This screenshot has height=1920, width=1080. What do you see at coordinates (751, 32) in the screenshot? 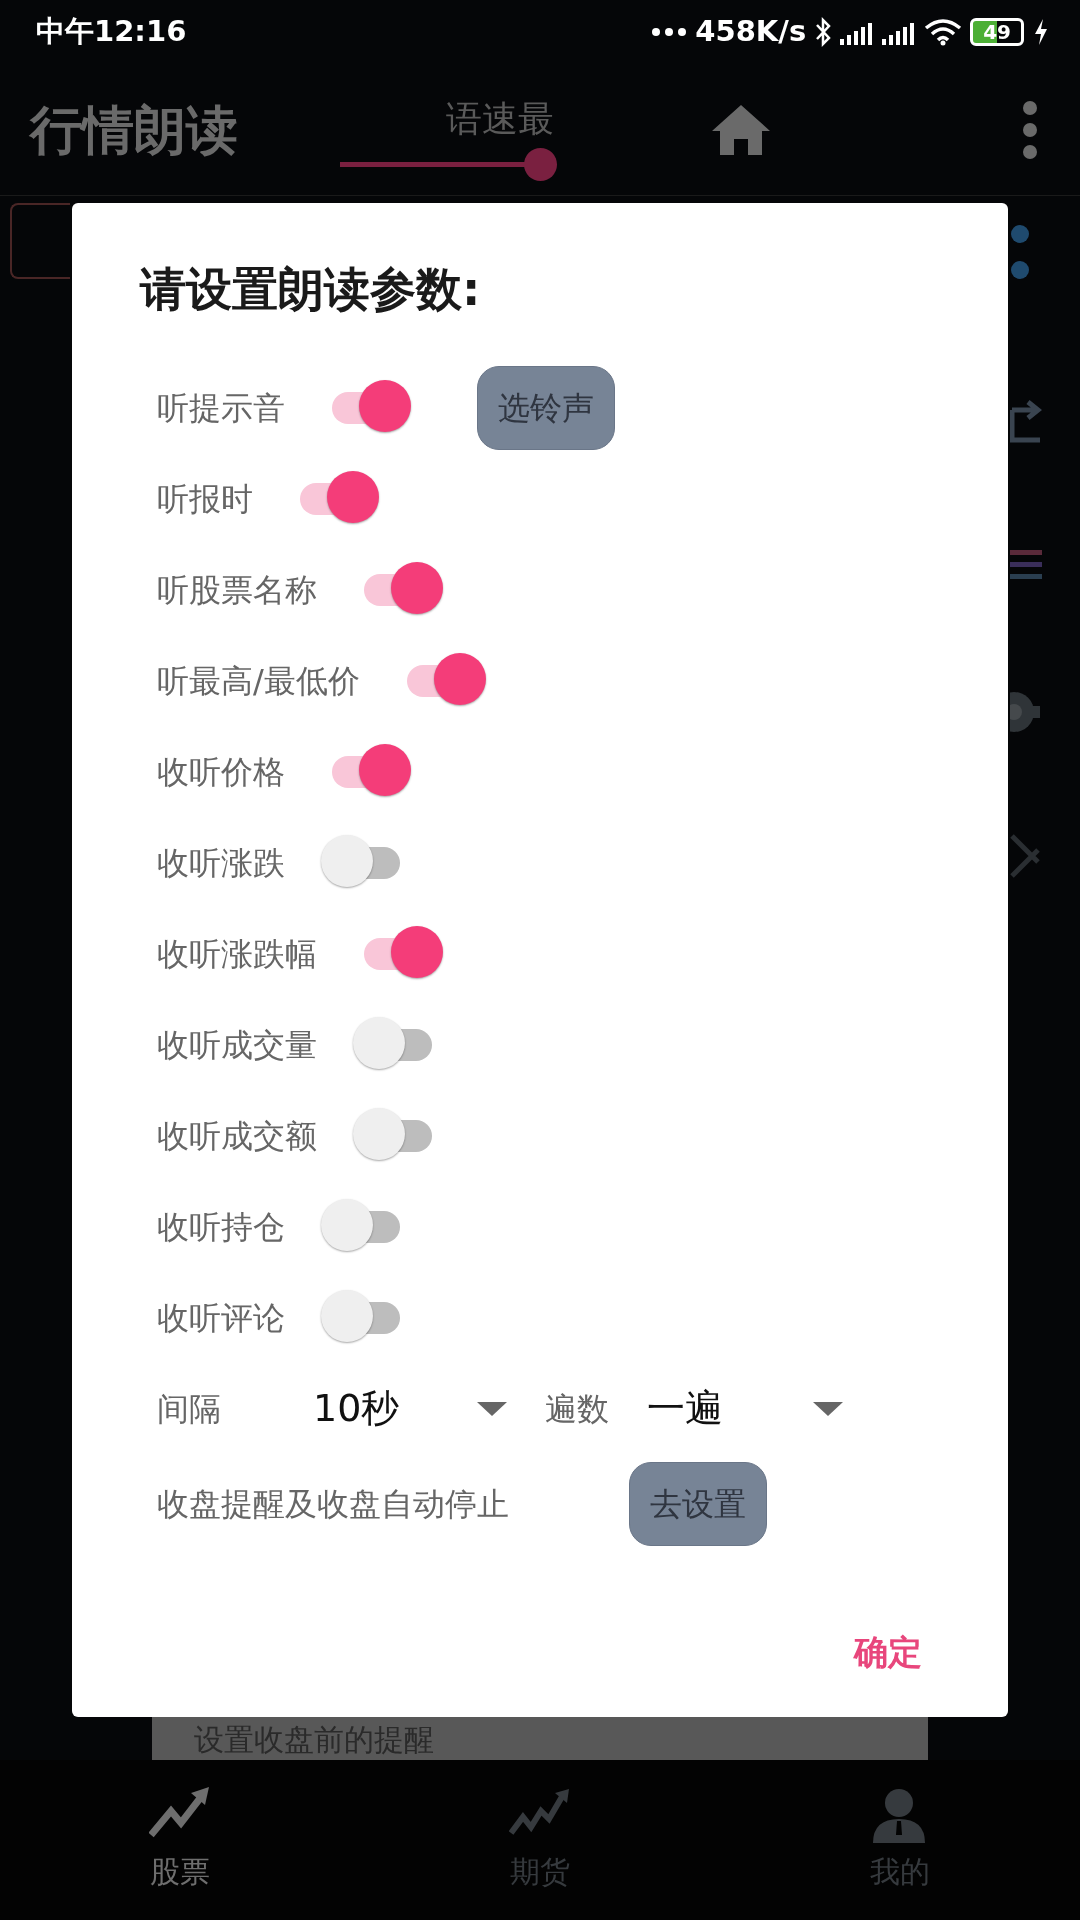
I see `network-speed: 458K/s` at bounding box center [751, 32].